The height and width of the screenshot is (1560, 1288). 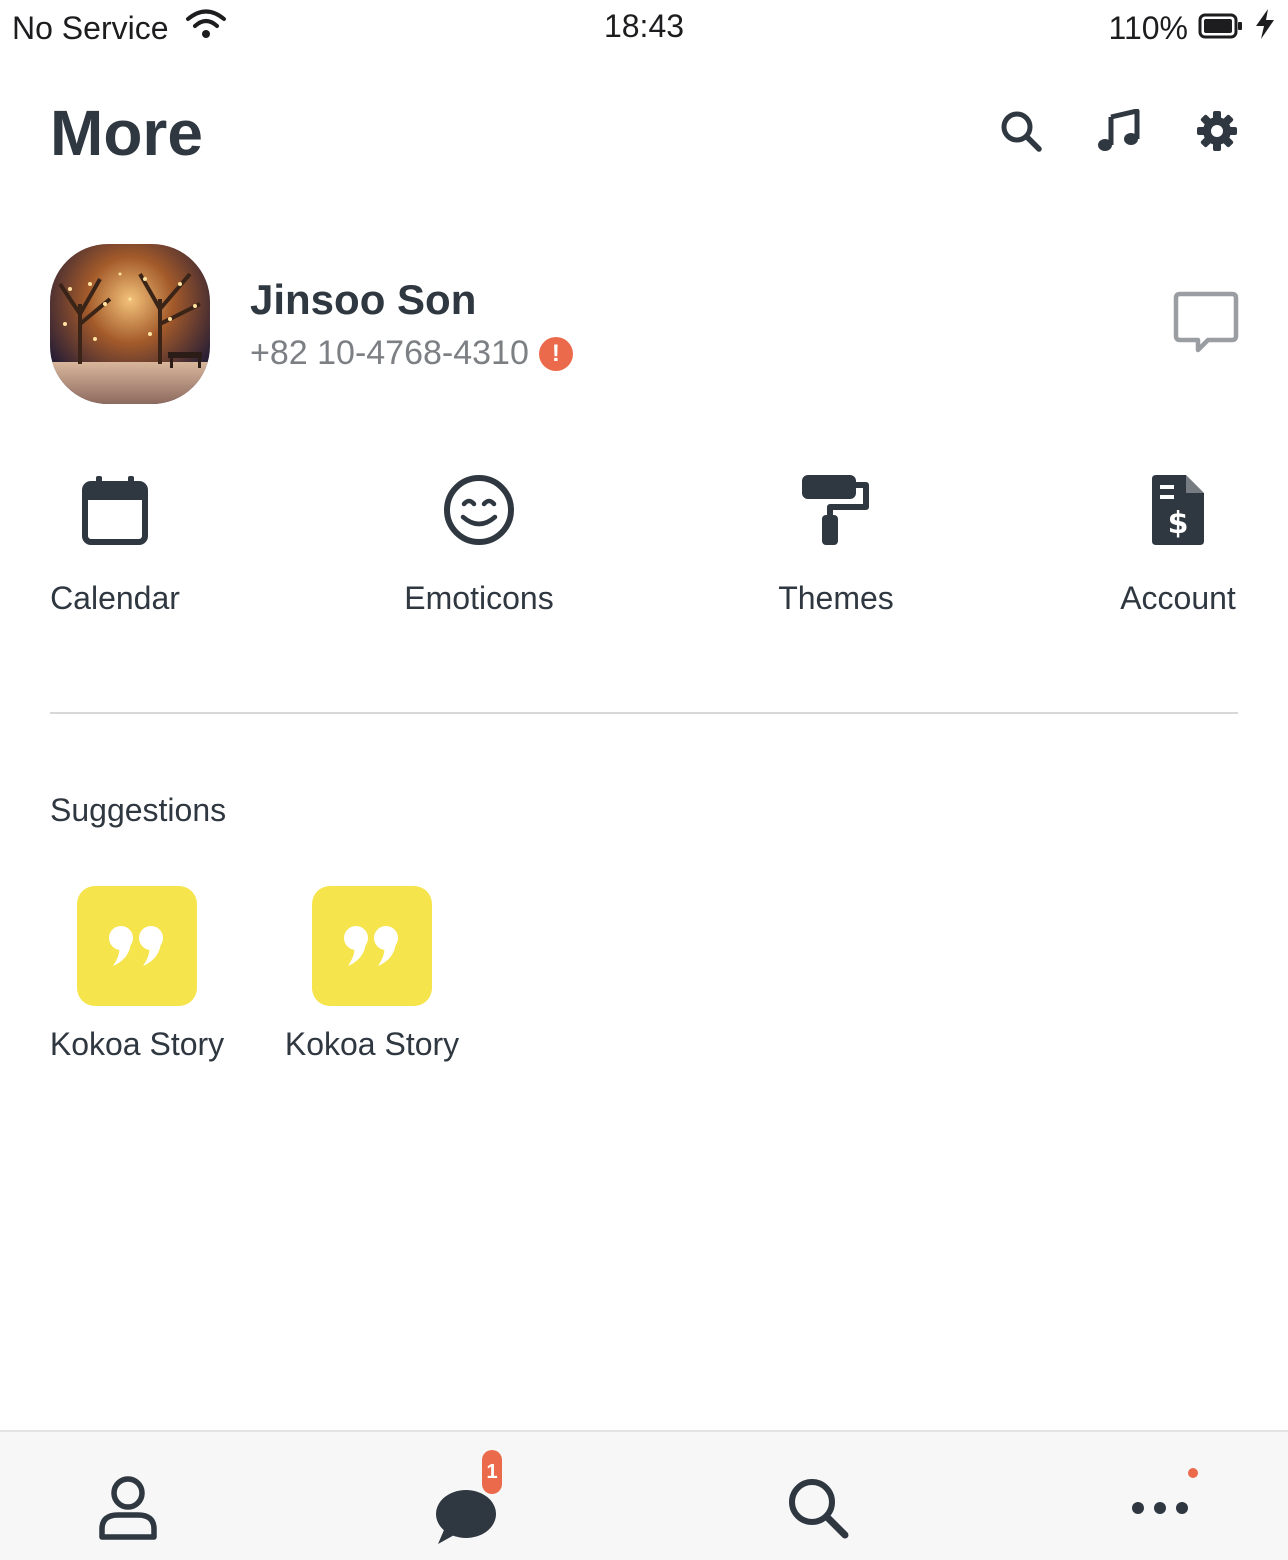 I want to click on divider, so click(x=644, y=713).